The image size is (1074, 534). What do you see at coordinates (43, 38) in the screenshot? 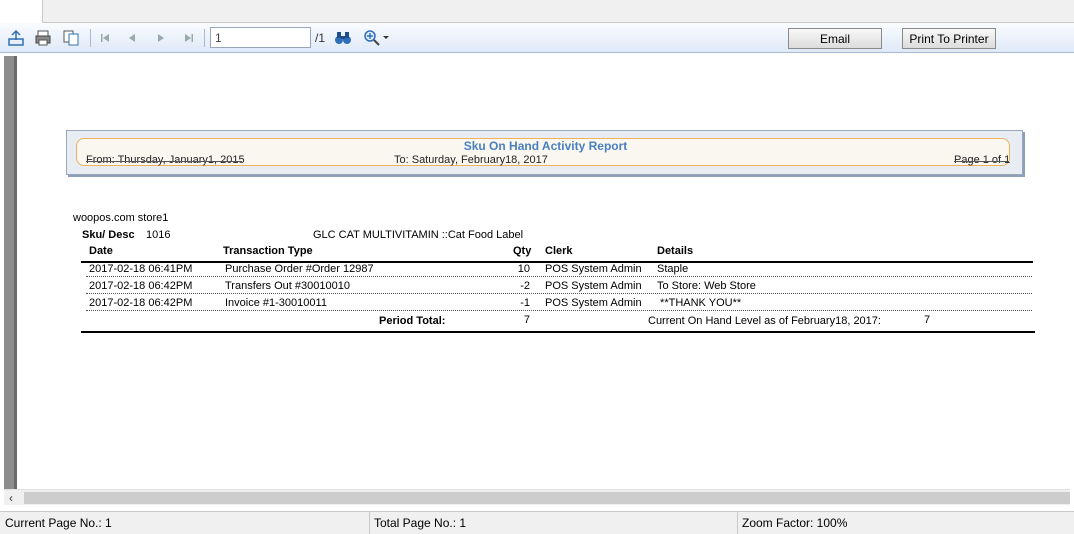
I see `print-icon` at bounding box center [43, 38].